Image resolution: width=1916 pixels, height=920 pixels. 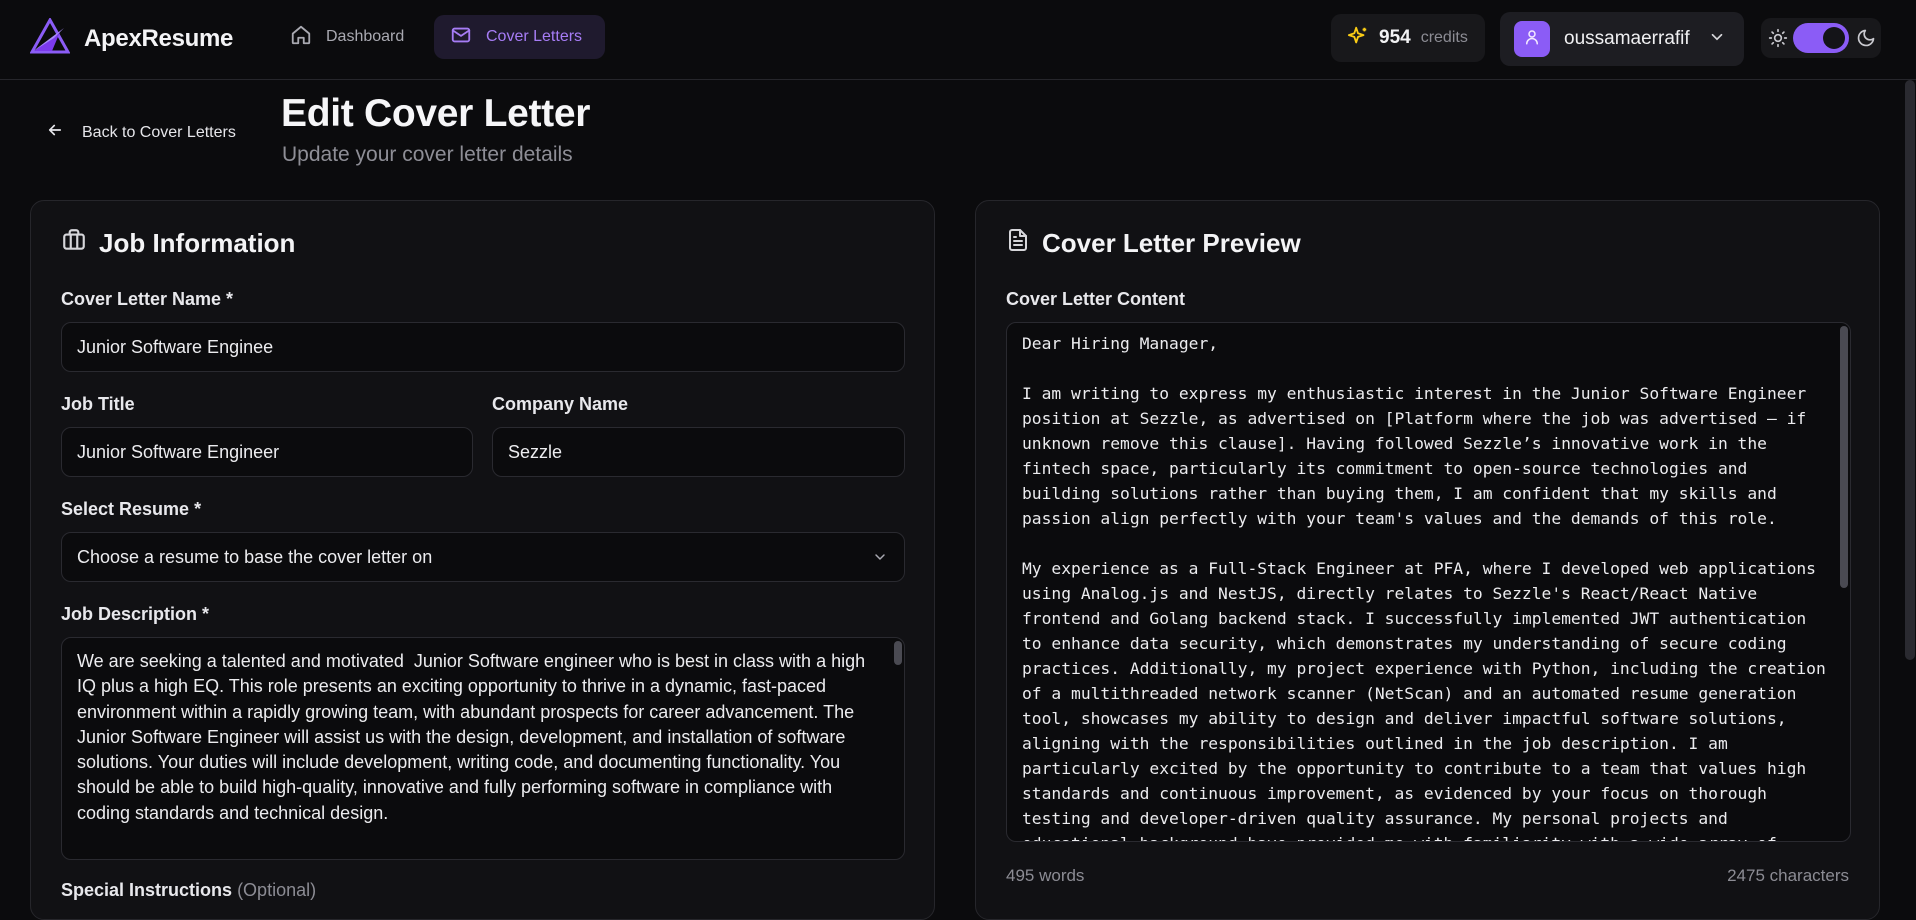 I want to click on special-instructions-text: Special Instructions, so click(x=147, y=890).